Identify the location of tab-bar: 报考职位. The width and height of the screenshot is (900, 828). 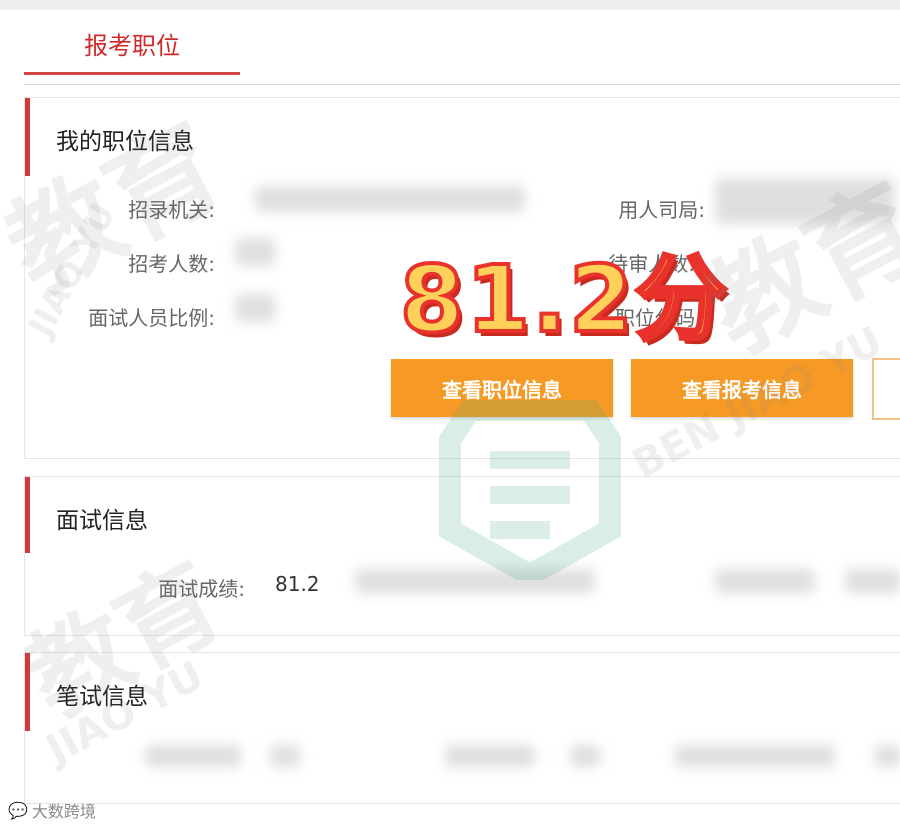
(450, 47).